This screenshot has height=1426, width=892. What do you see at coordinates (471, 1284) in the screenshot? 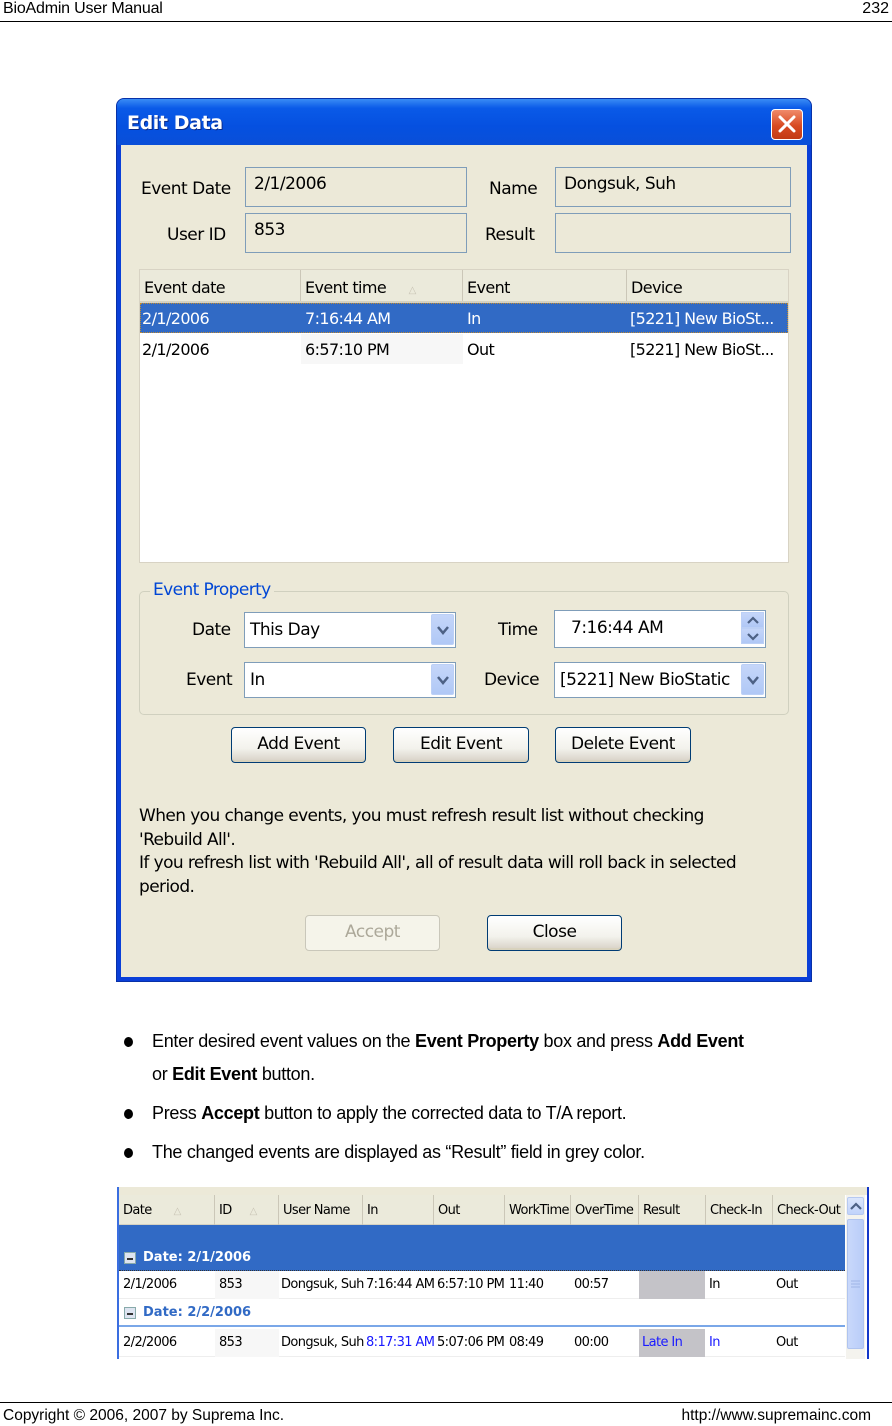
I see `out-cell: 6:57:10 PM` at bounding box center [471, 1284].